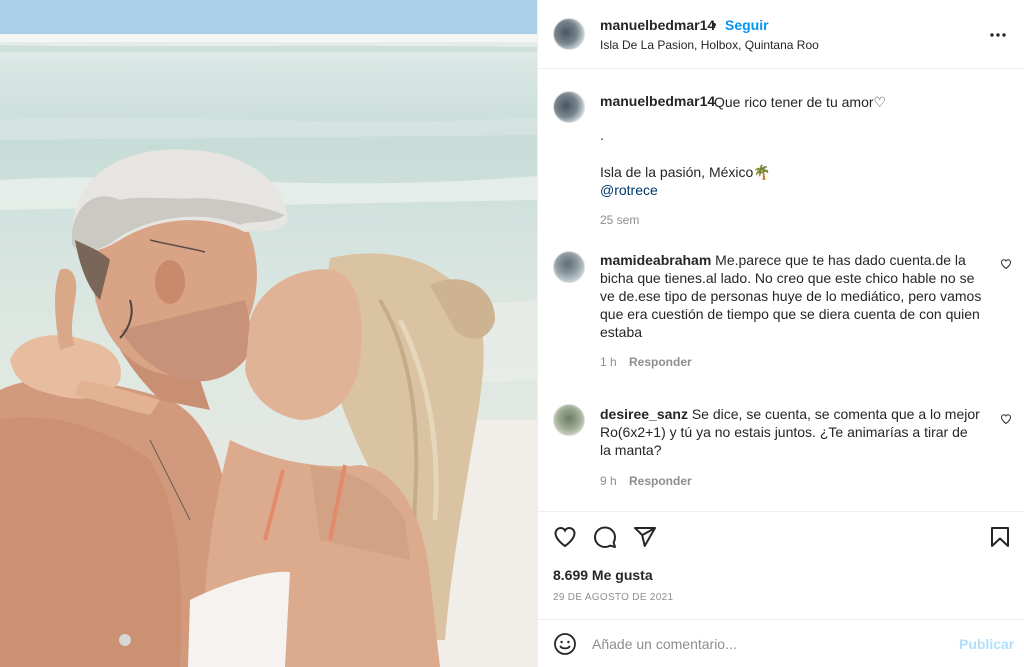 The width and height of the screenshot is (1024, 667). Describe the element at coordinates (644, 414) in the screenshot. I see `commenter-username: desiree_sanz` at that location.